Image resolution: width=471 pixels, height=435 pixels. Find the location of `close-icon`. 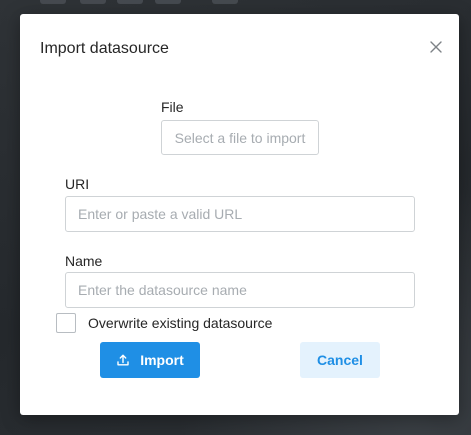

close-icon is located at coordinates (436, 47).